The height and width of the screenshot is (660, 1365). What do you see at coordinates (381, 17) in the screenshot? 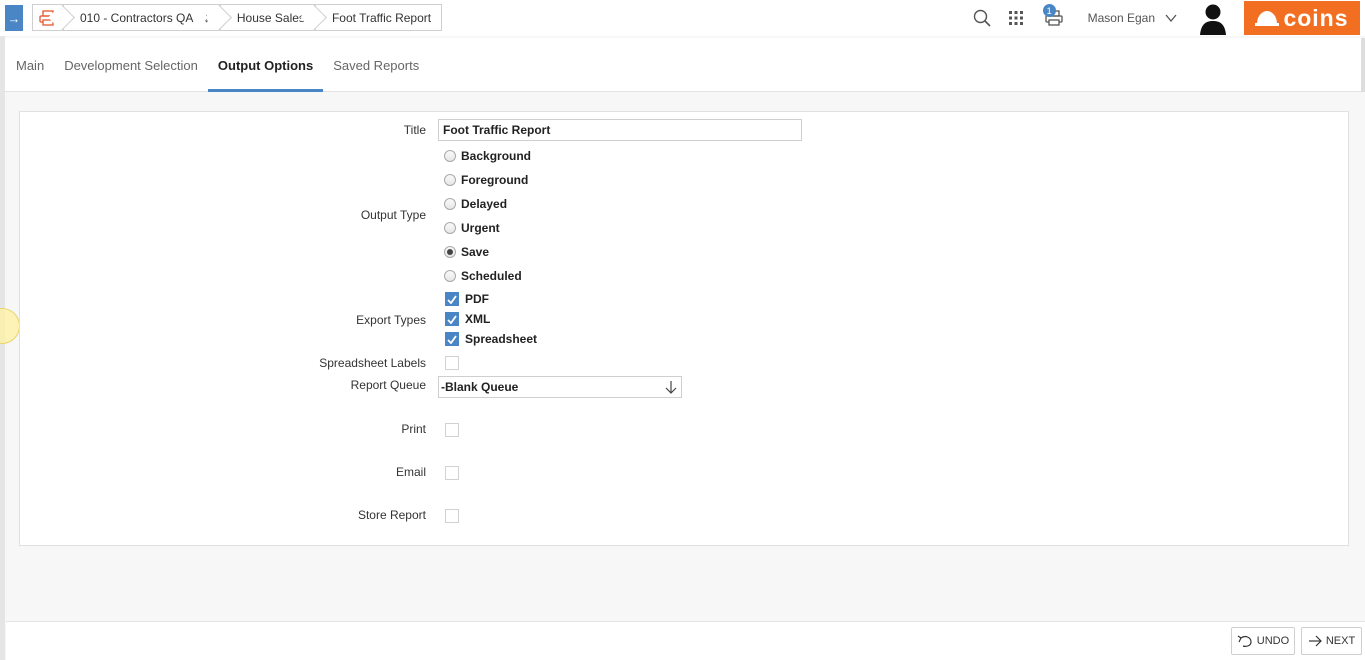
I see `breadcrumb-report-label: Foot Traffic Report` at bounding box center [381, 17].